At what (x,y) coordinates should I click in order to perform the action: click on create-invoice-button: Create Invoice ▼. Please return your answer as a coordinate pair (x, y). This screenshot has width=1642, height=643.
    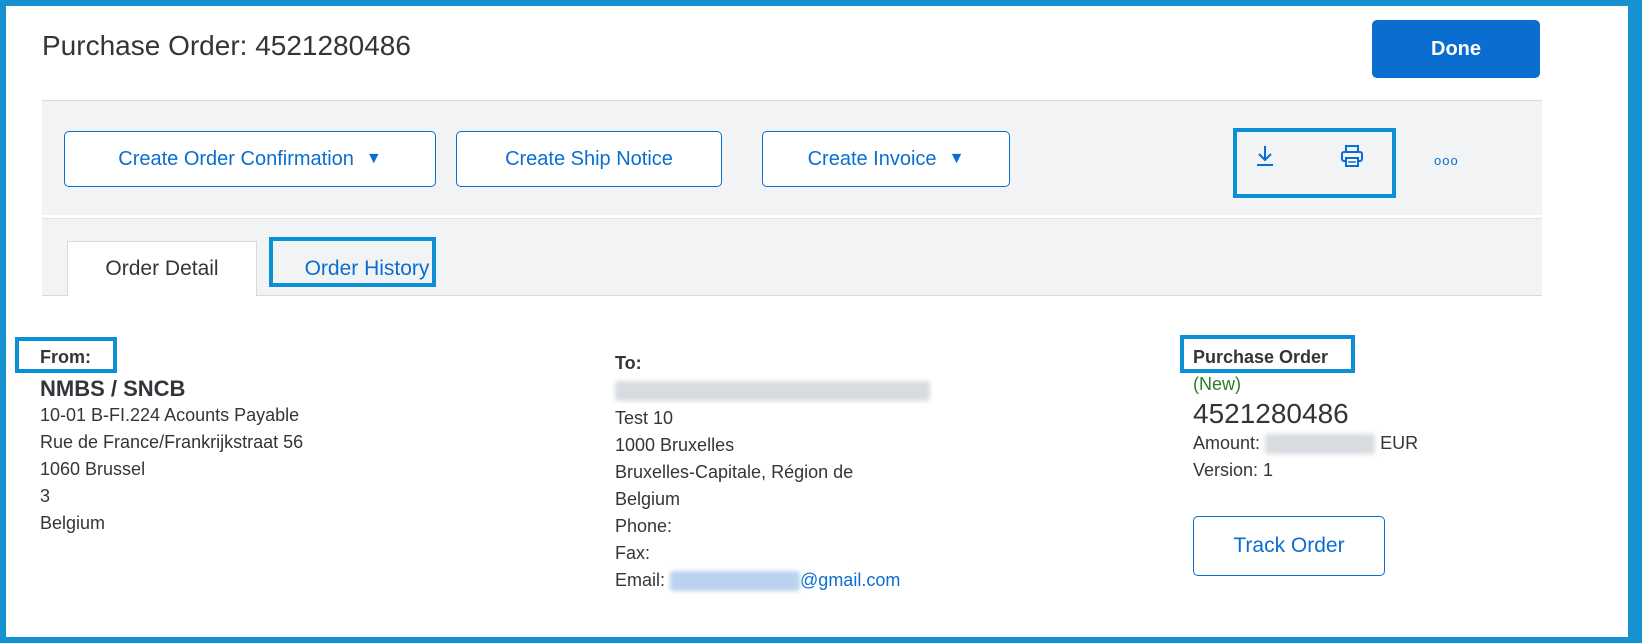
    Looking at the image, I should click on (886, 159).